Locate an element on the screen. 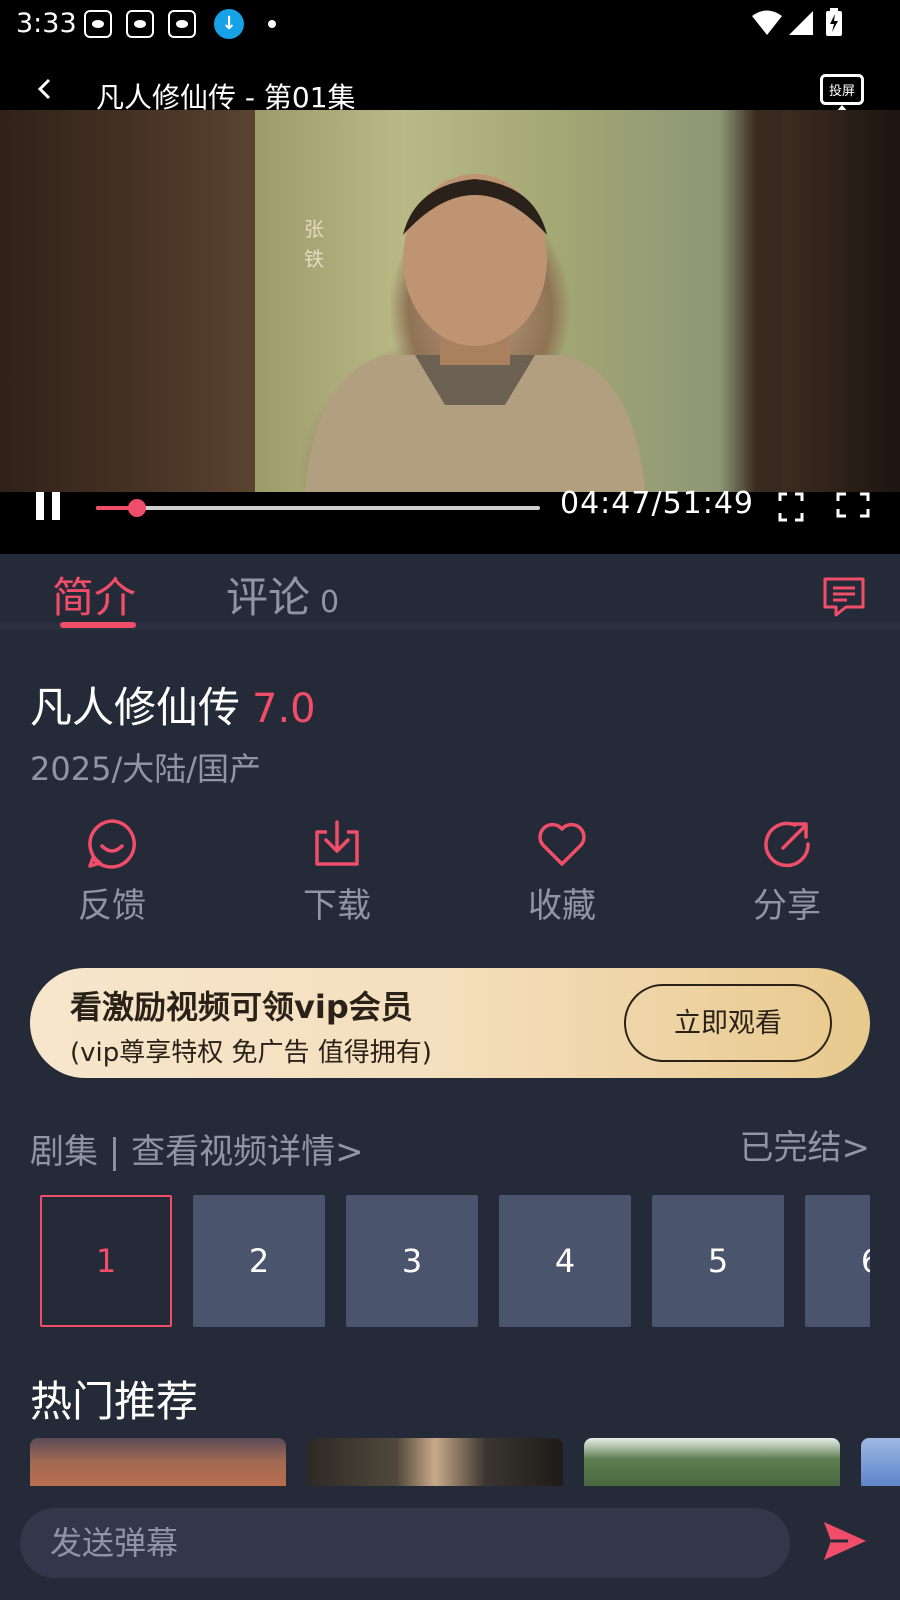 Image resolution: width=900 pixels, height=1600 pixels. status-time: 3:33 is located at coordinates (46, 23).